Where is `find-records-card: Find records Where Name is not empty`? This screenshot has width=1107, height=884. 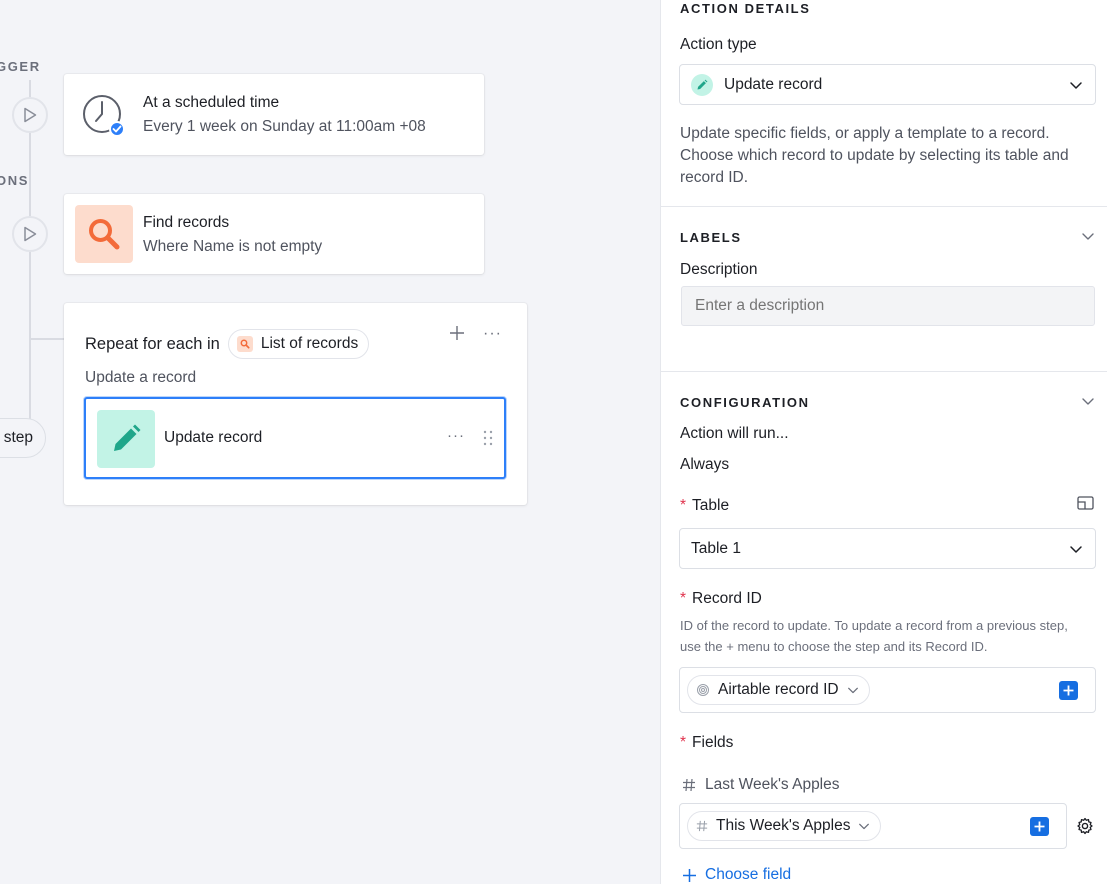
find-records-card: Find records Where Name is not empty is located at coordinates (274, 234).